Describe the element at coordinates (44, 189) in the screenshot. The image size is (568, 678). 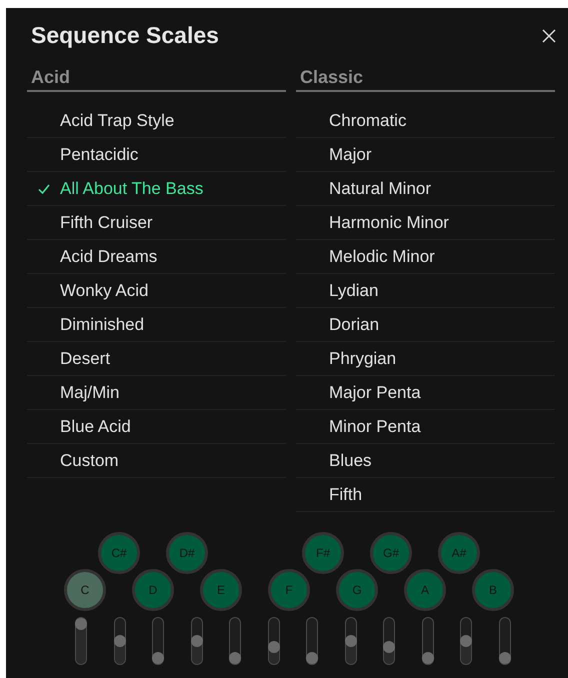
I see `check-icon` at that location.